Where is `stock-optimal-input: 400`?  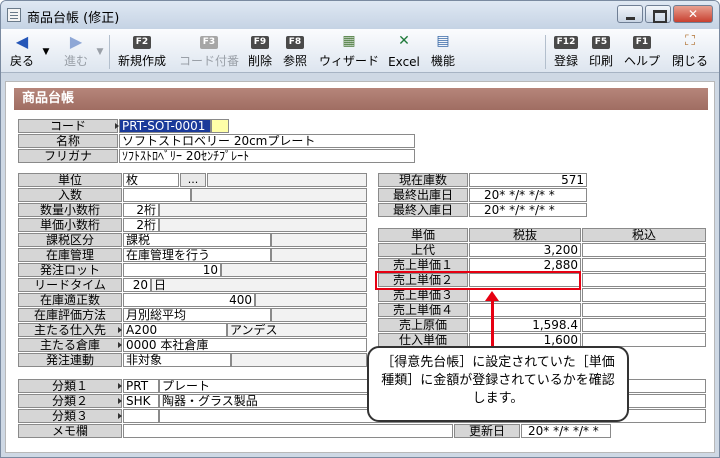
stock-optimal-input: 400 is located at coordinates (189, 300).